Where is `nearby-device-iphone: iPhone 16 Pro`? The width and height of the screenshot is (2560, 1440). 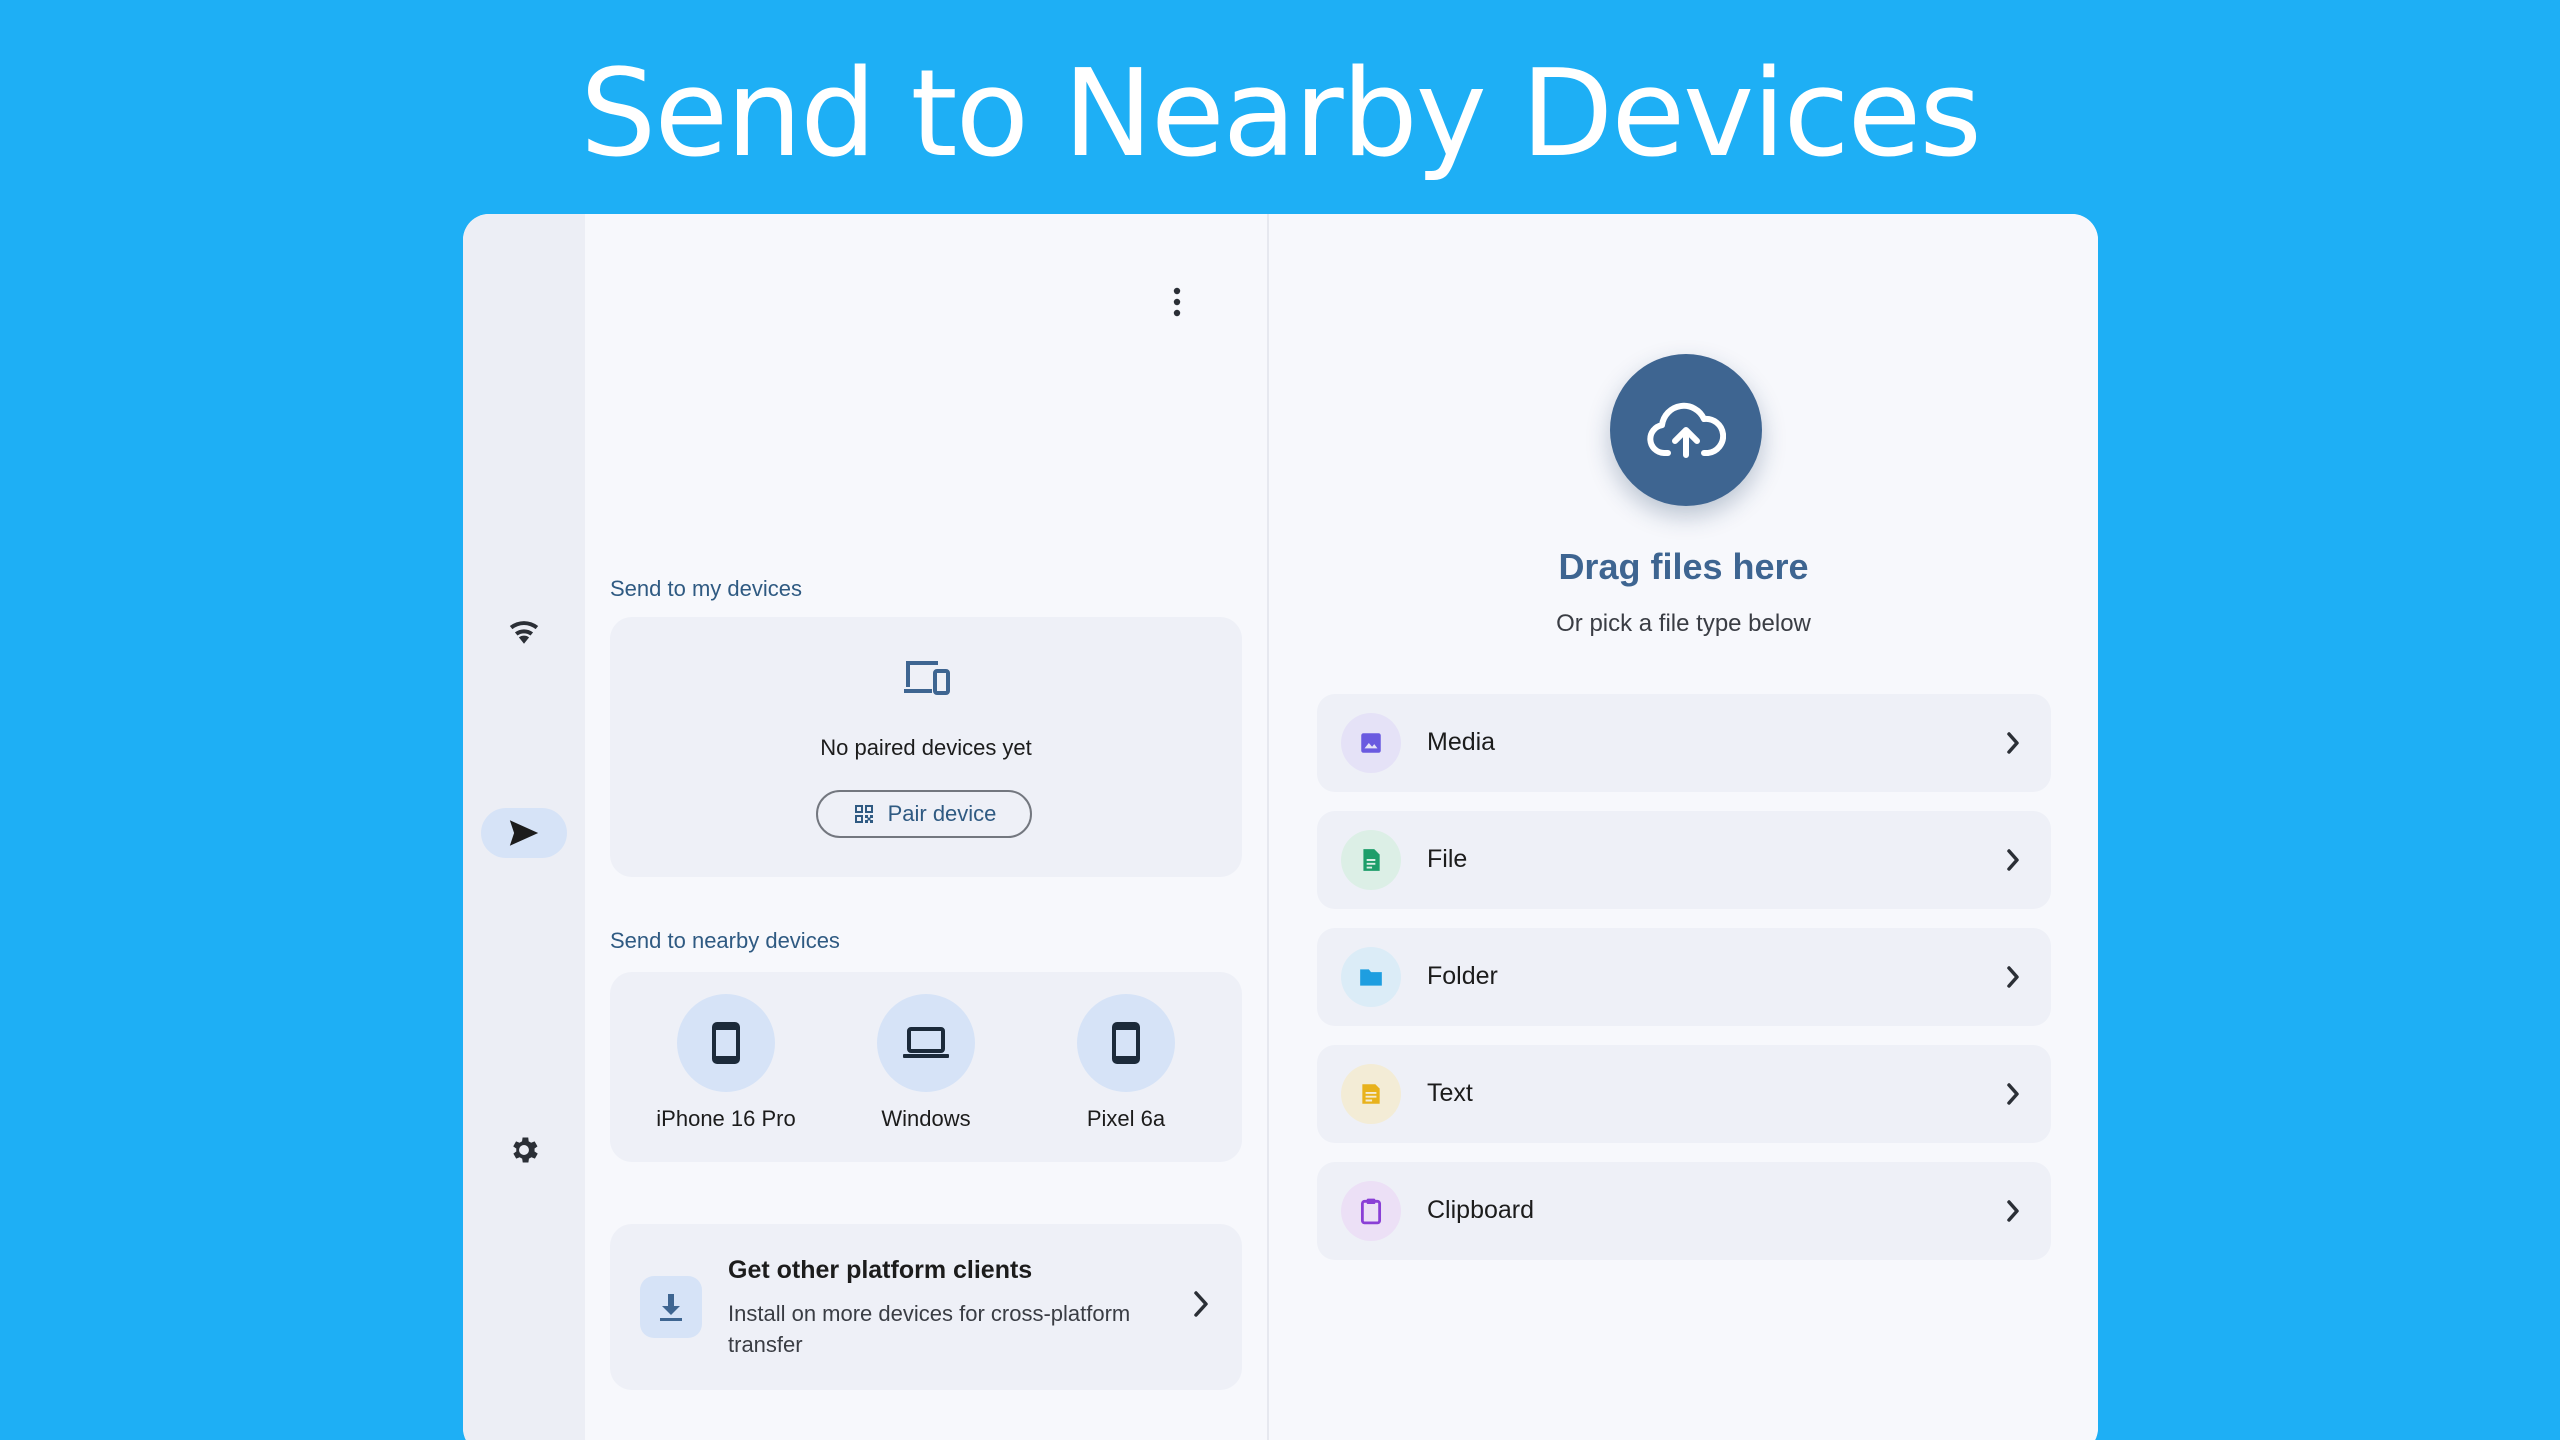
nearby-device-iphone: iPhone 16 Pro is located at coordinates (726, 1063).